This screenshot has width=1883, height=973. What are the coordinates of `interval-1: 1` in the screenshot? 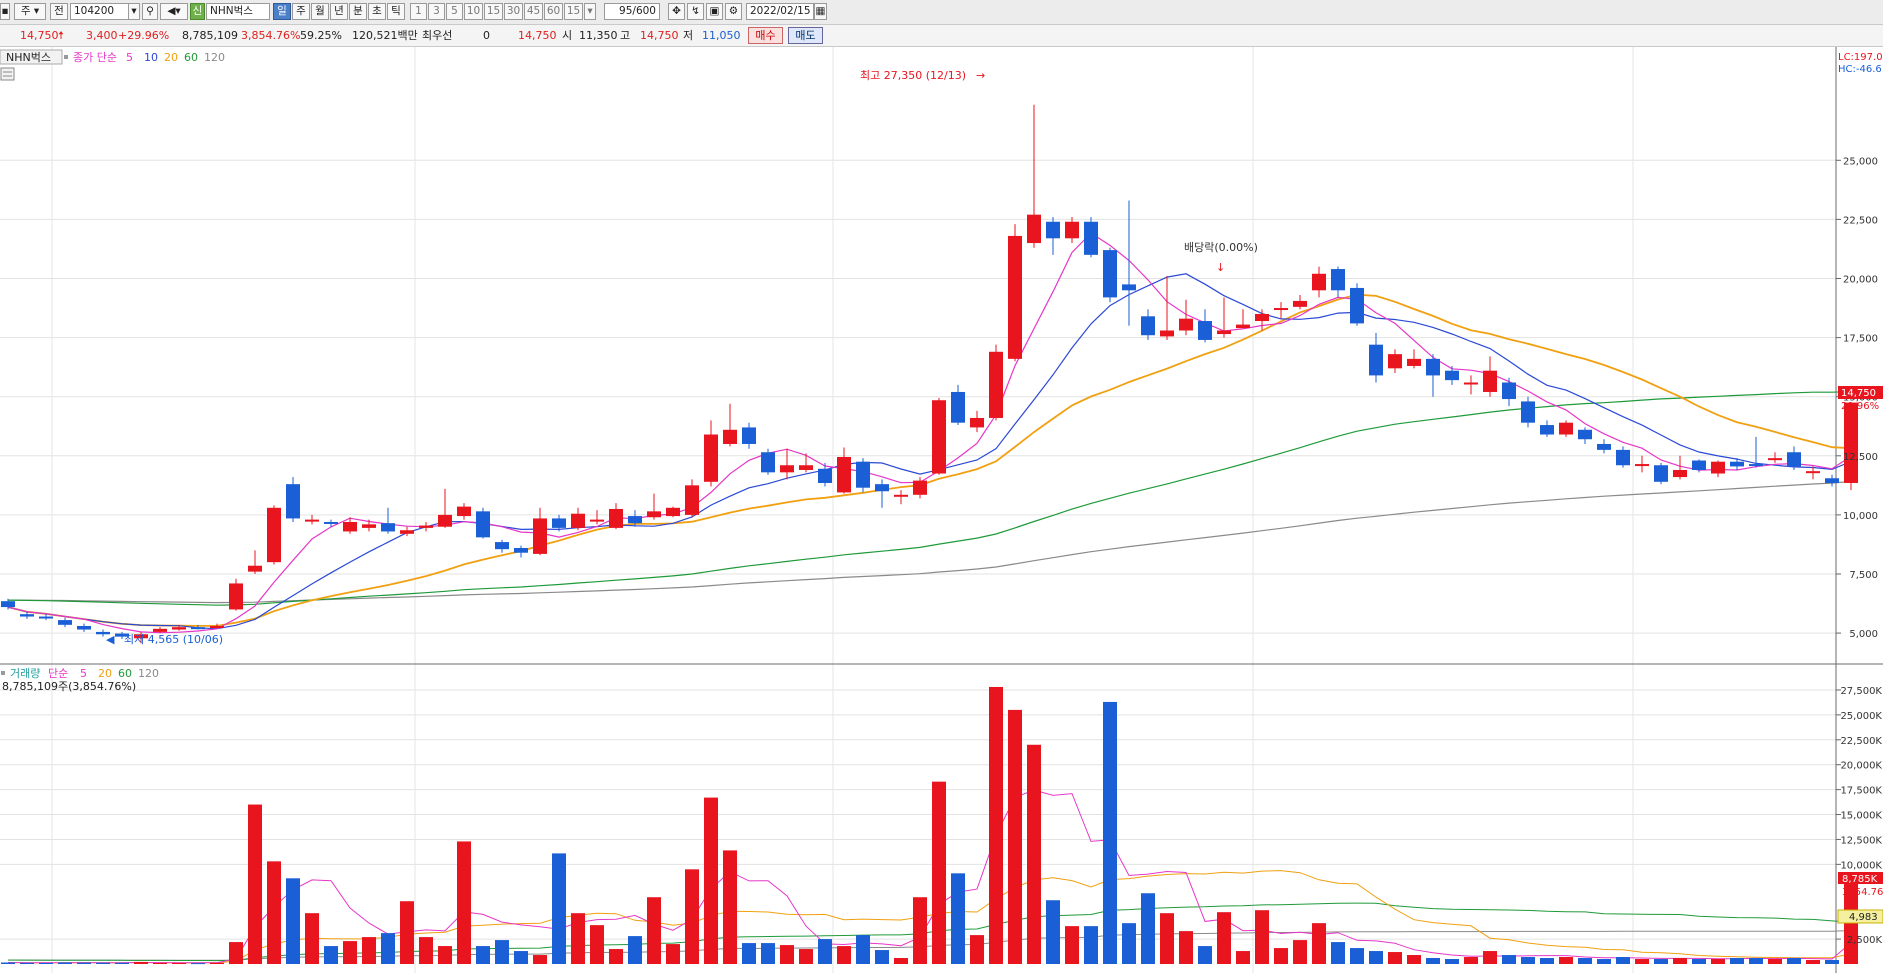 It's located at (418, 11).